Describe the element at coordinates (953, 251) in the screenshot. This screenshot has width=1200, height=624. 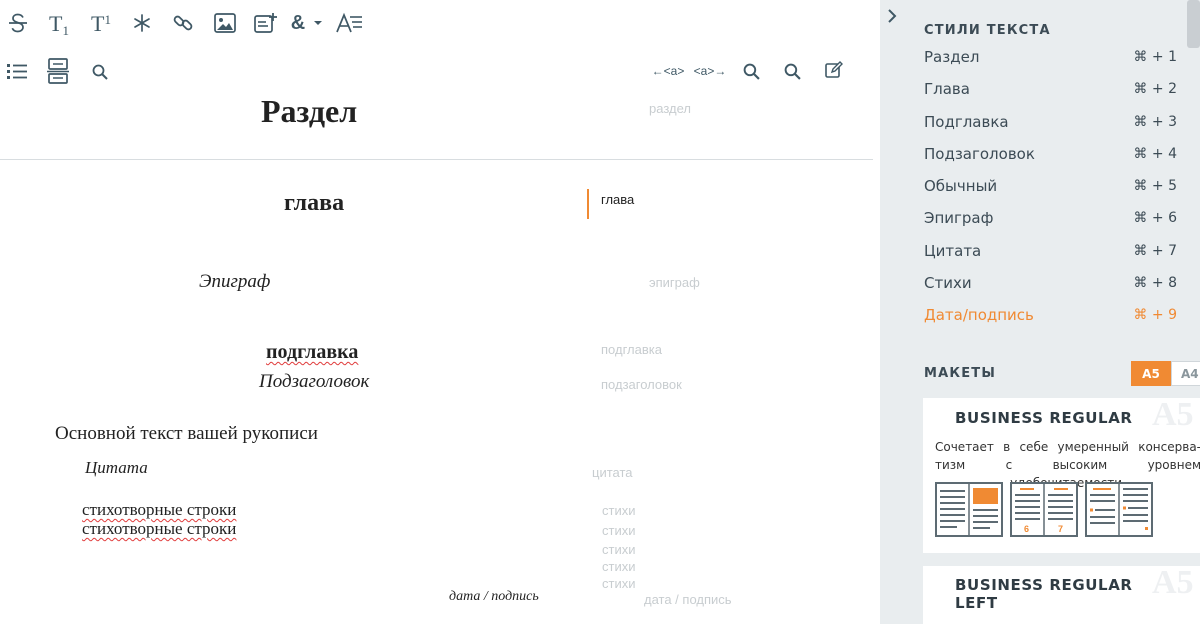
I see `style-item-label: Цитата` at that location.